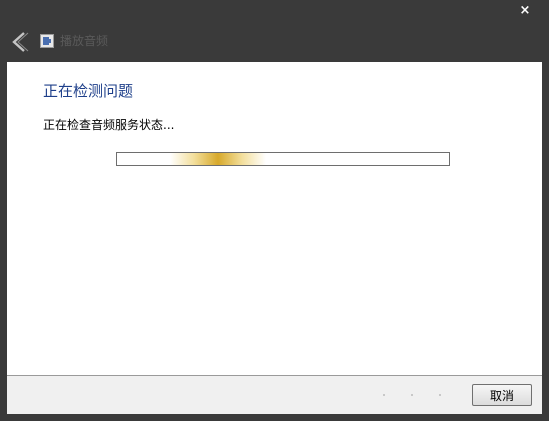 The height and width of the screenshot is (421, 549). I want to click on close-button: ×, so click(525, 11).